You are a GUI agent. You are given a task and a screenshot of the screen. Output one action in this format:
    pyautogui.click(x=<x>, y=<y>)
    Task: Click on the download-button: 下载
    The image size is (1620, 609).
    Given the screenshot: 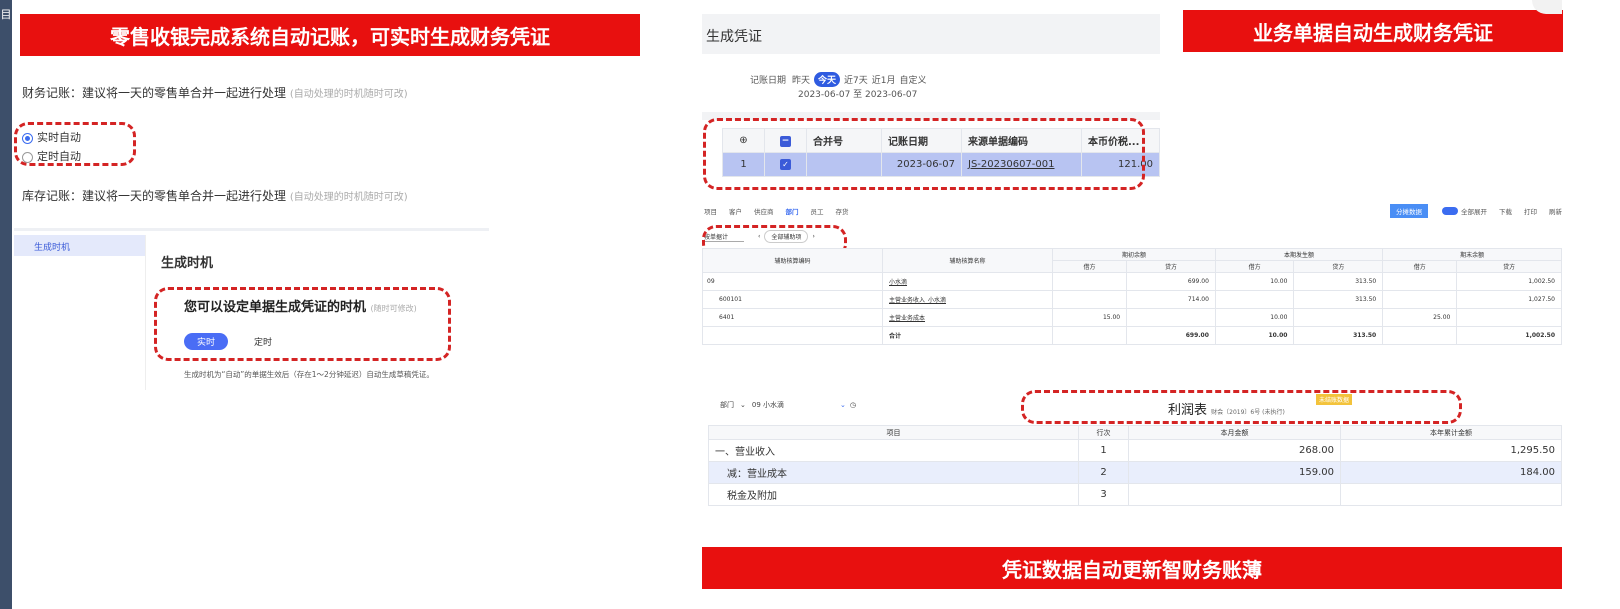 What is the action you would take?
    pyautogui.click(x=1505, y=211)
    